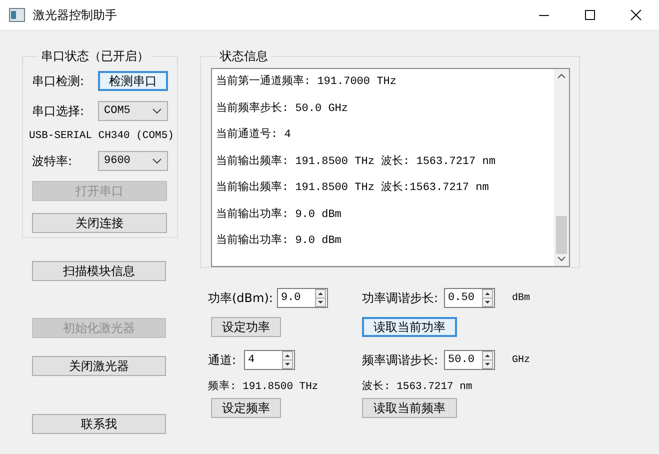 The image size is (659, 454). Describe the element at coordinates (133, 111) in the screenshot. I see `dropdown: COM5` at that location.